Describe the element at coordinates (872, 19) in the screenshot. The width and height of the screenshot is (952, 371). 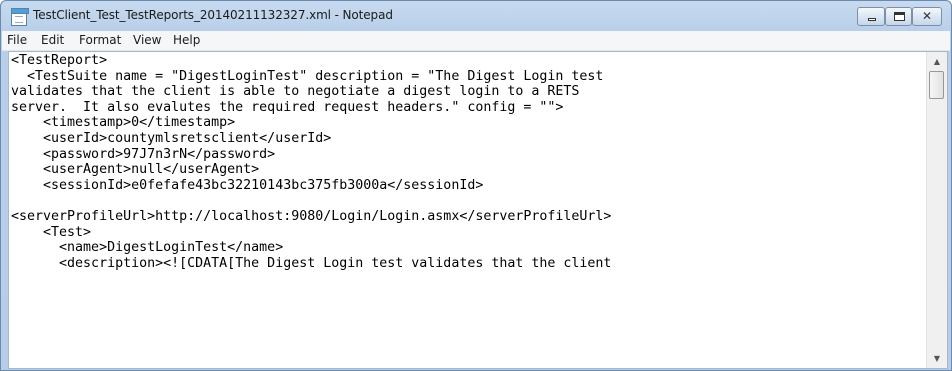
I see `minimize-icon` at that location.